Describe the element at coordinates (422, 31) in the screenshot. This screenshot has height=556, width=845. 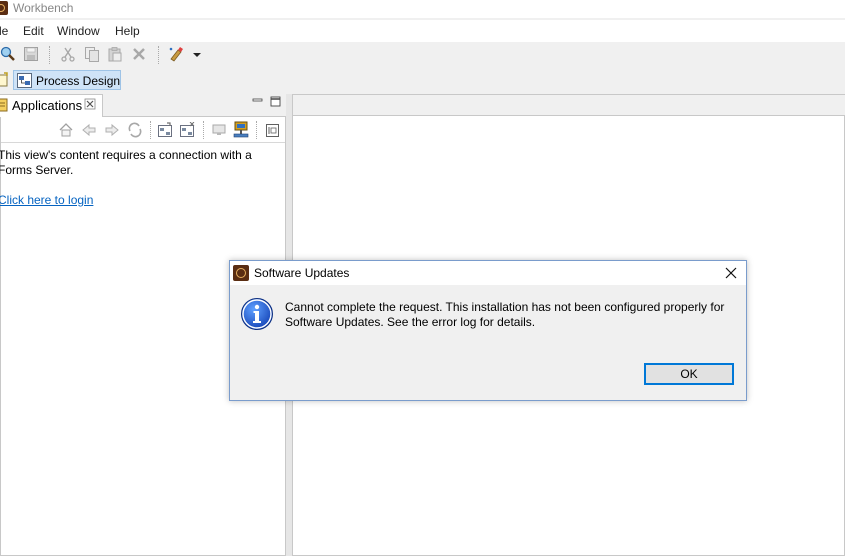
I see `menu-bar: le Edit Window Help` at that location.